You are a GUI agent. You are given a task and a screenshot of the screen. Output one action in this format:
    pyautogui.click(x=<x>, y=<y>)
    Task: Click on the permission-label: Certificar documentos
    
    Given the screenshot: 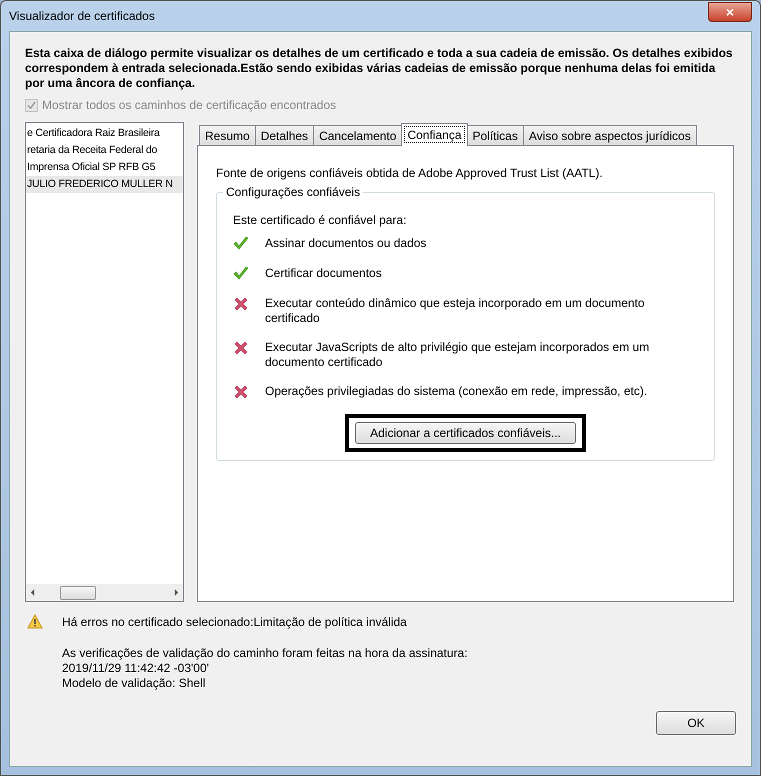 What is the action you would take?
    pyautogui.click(x=323, y=274)
    